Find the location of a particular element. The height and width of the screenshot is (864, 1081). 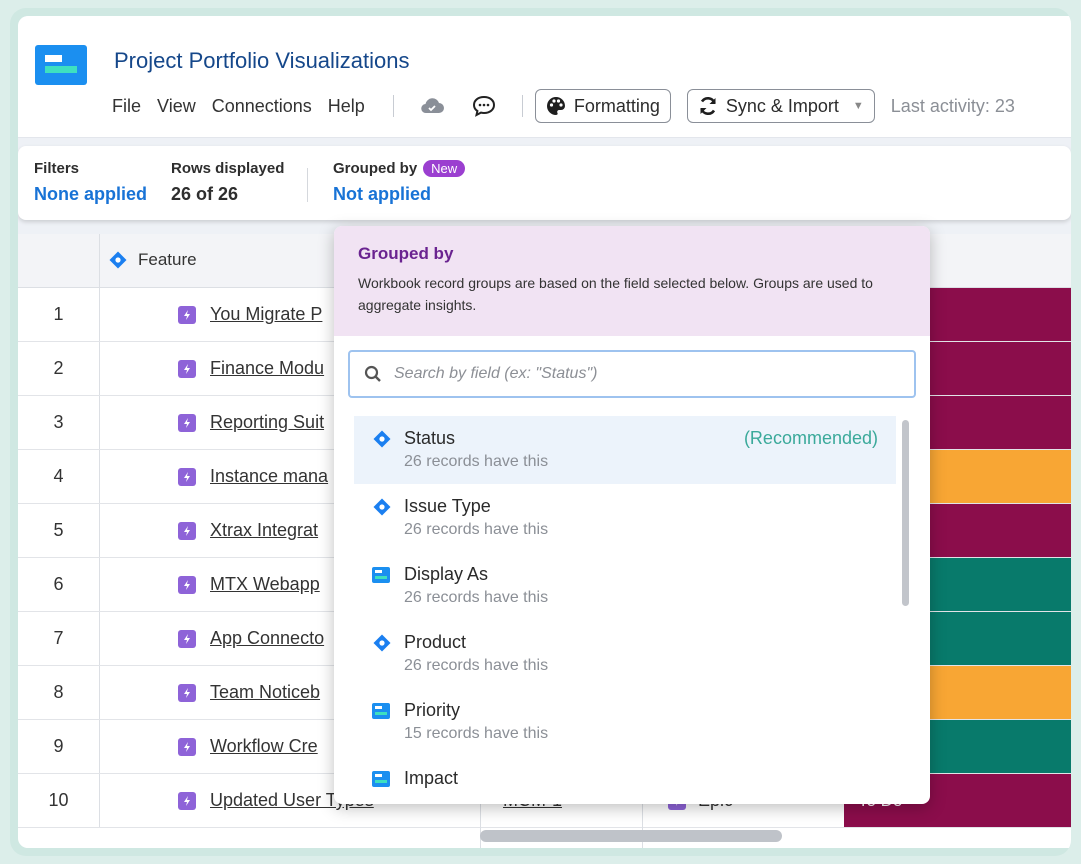

sync-import-button: Sync & Import ▼ is located at coordinates (780, 106).